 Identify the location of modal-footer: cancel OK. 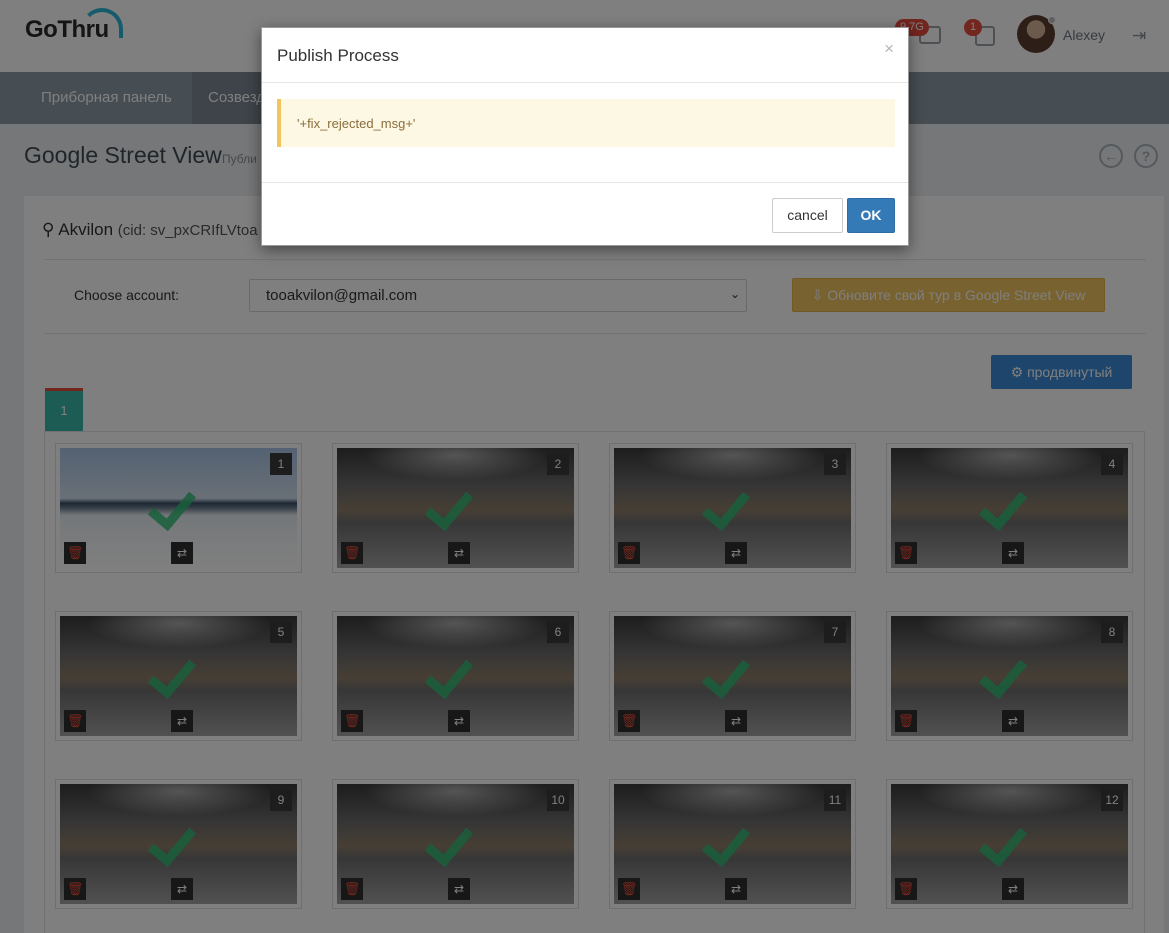
(585, 213).